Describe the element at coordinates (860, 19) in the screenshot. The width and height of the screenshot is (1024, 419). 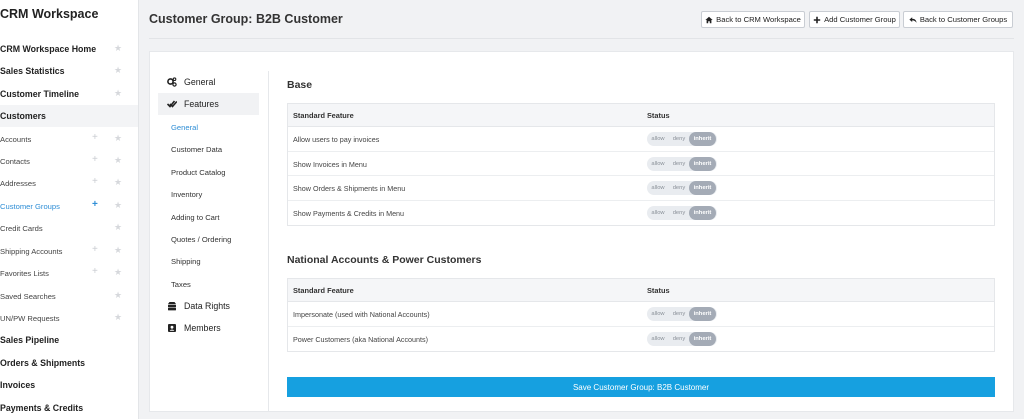
I see `button-label: Add Customer Group` at that location.